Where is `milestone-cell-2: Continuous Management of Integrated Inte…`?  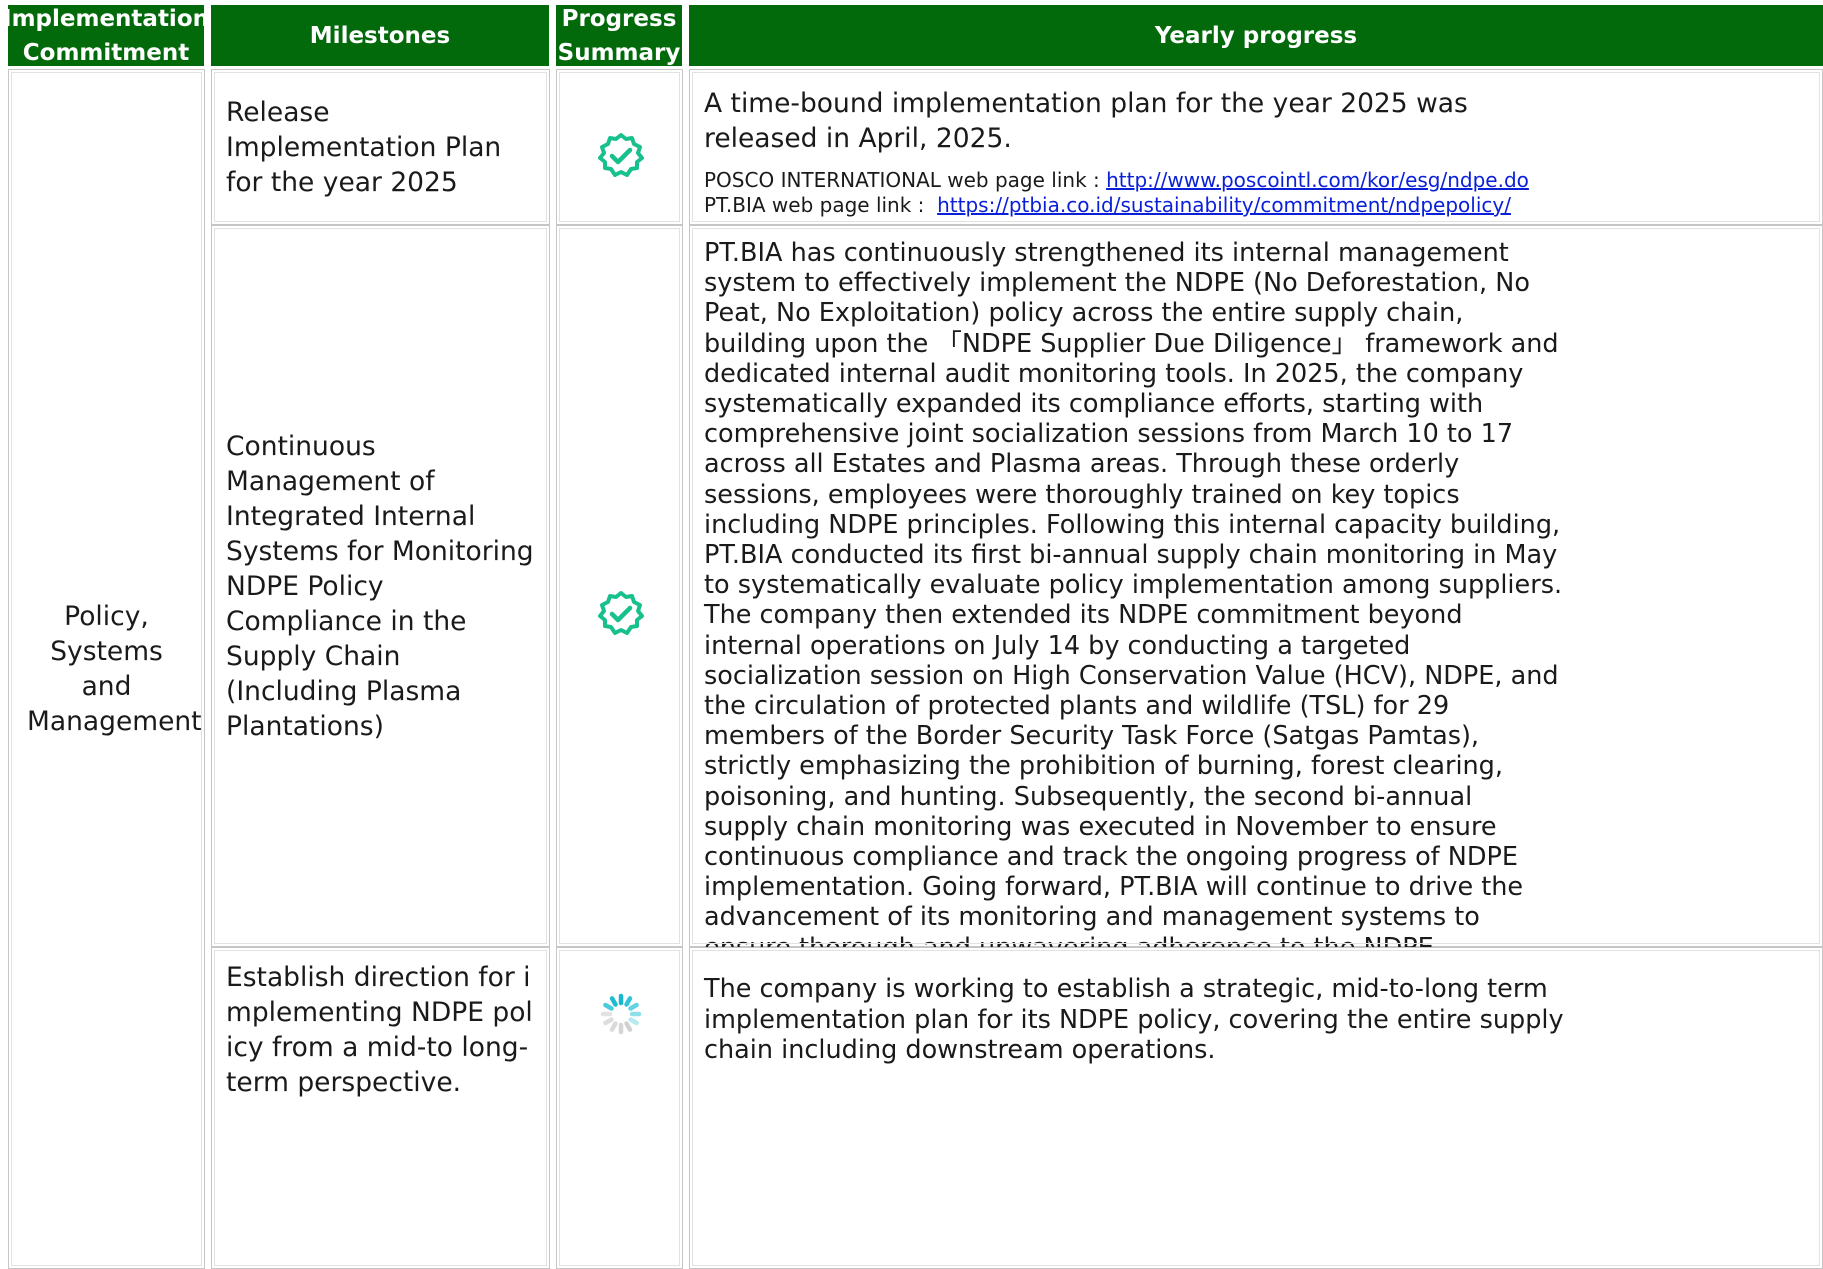
milestone-cell-2: Continuous Management of Integrated Inte… is located at coordinates (380, 586).